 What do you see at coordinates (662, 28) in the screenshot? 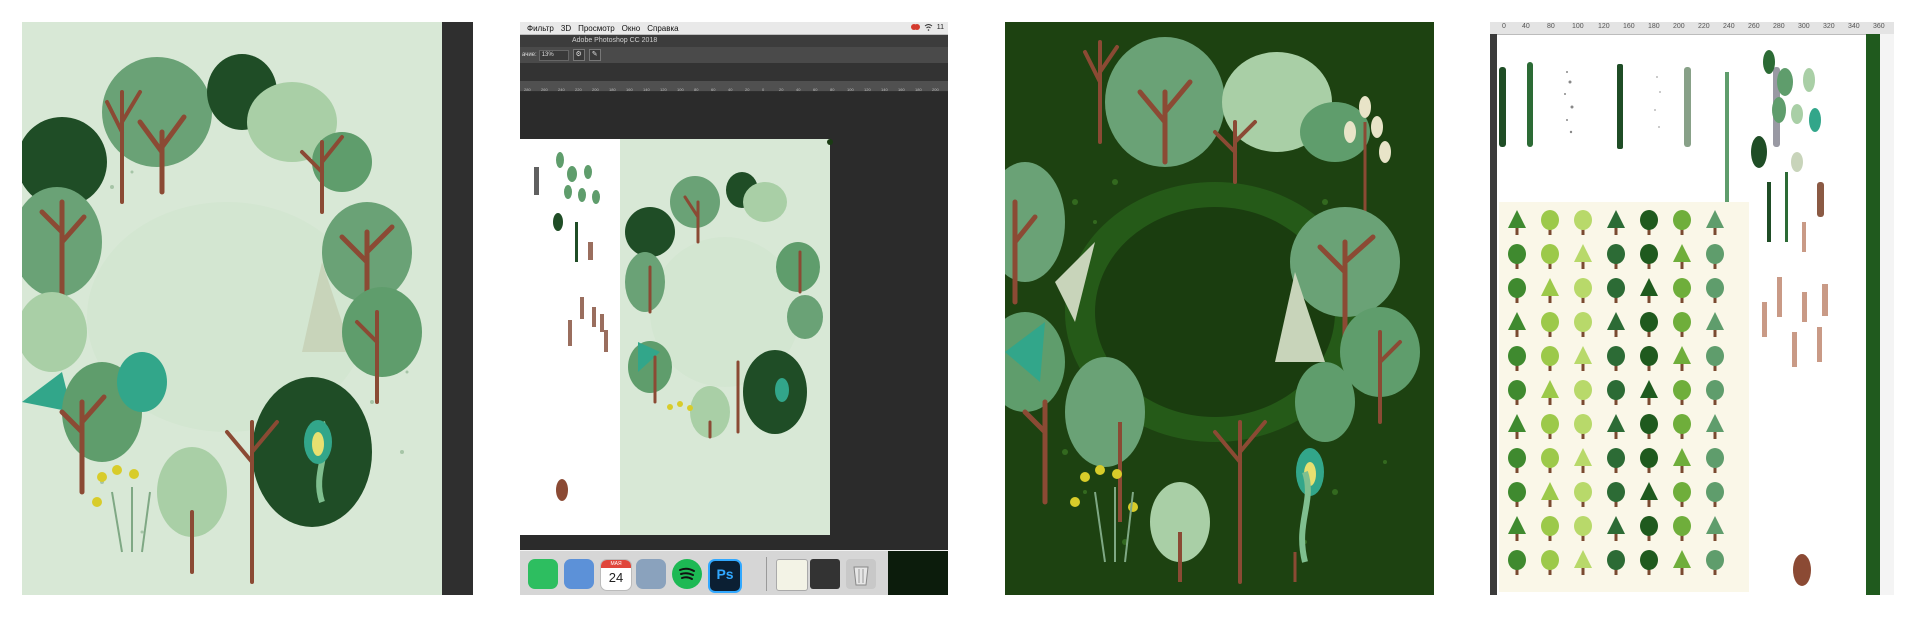
I see `menu-help: Справка` at bounding box center [662, 28].